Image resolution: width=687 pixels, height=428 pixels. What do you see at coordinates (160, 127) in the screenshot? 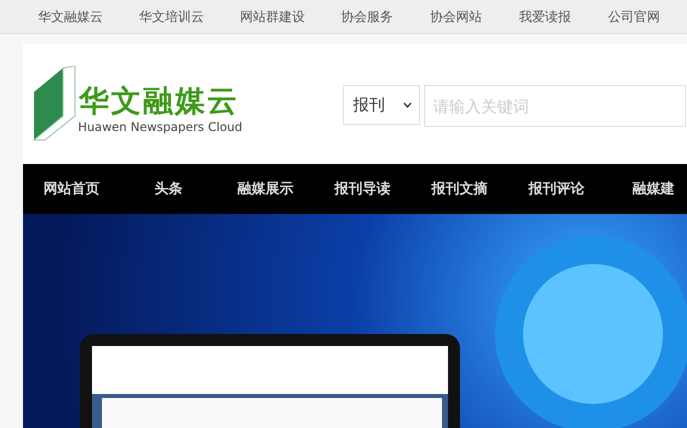
I see `logo-subtitle: Huawen Newspapers Cloud` at bounding box center [160, 127].